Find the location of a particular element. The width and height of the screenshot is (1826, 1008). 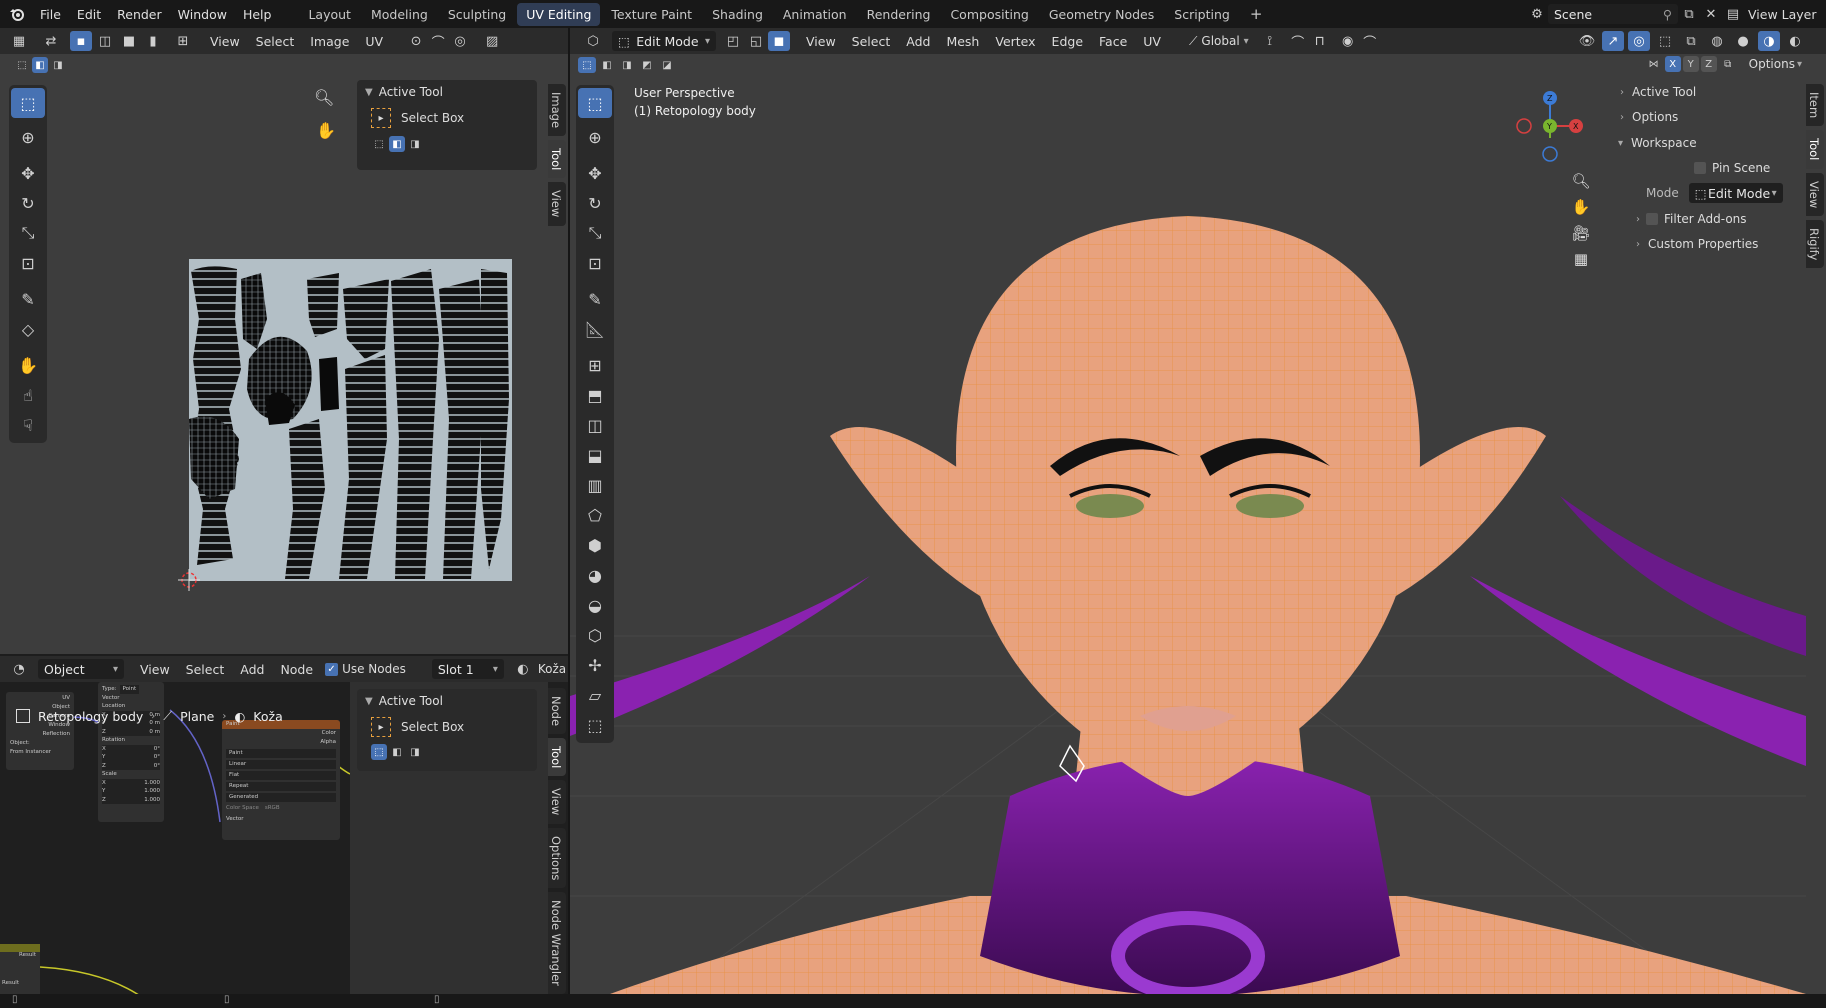

vp-select-box-tool-icon: ⬚ is located at coordinates (595, 103).